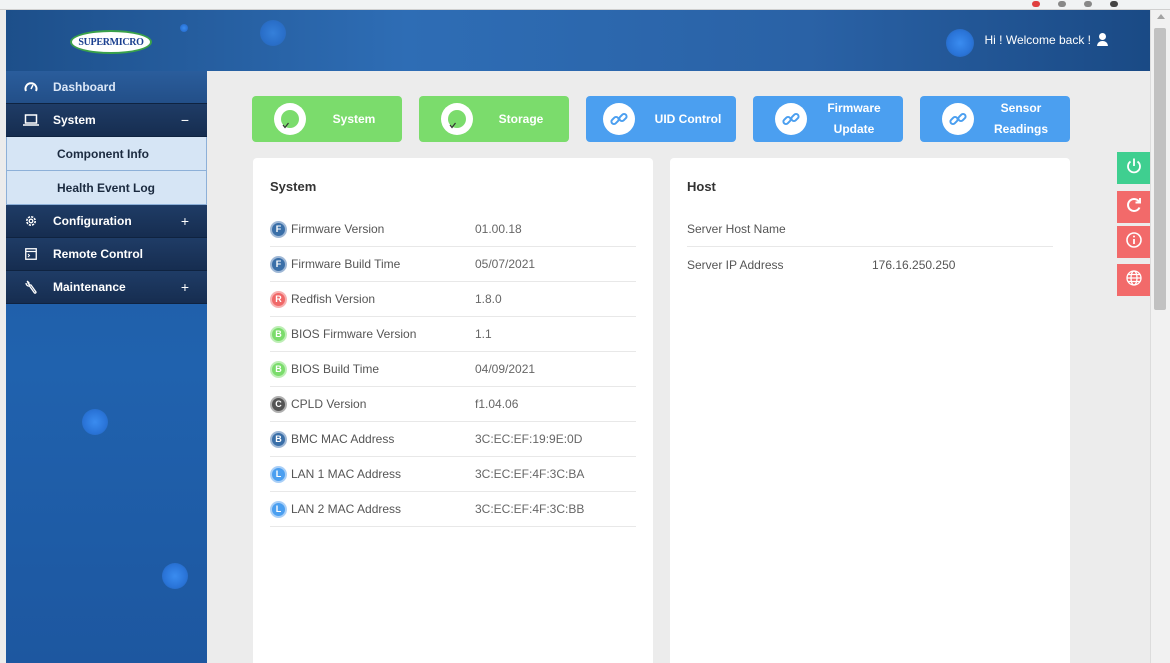 This screenshot has width=1170, height=663. I want to click on info-row-firmware-build-time: F Firmware Build Time 05/07/2021, so click(453, 264).